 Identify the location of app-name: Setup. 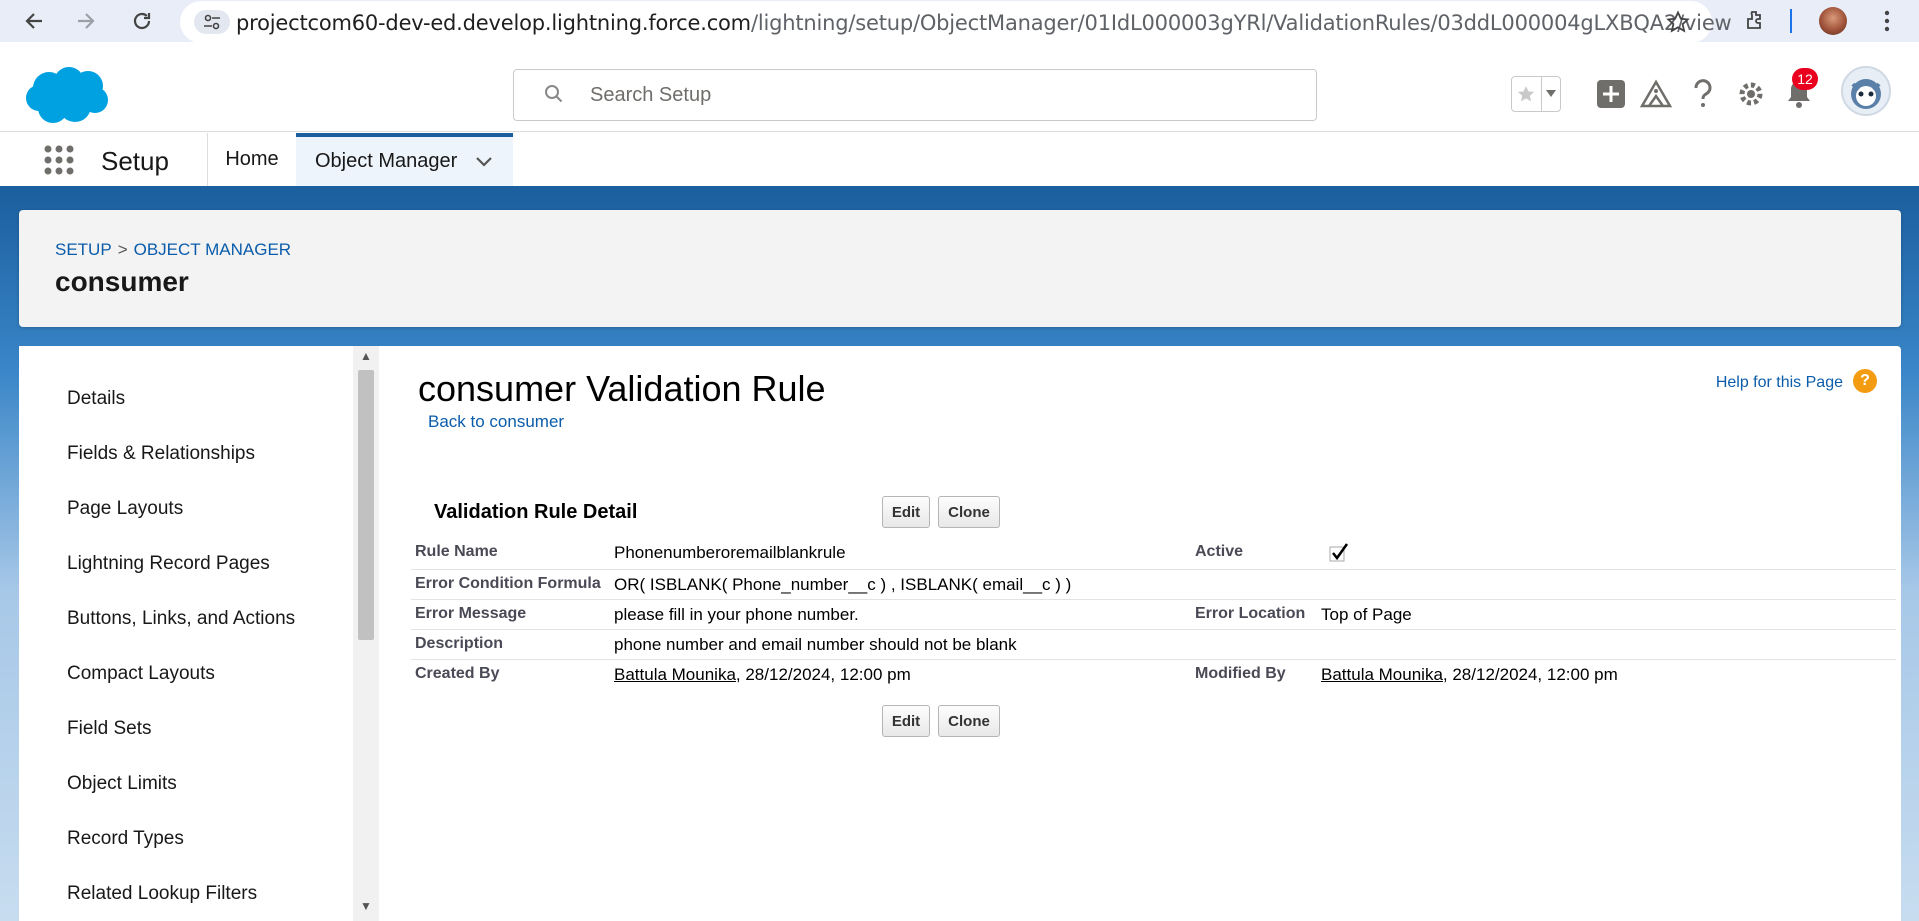
(135, 161).